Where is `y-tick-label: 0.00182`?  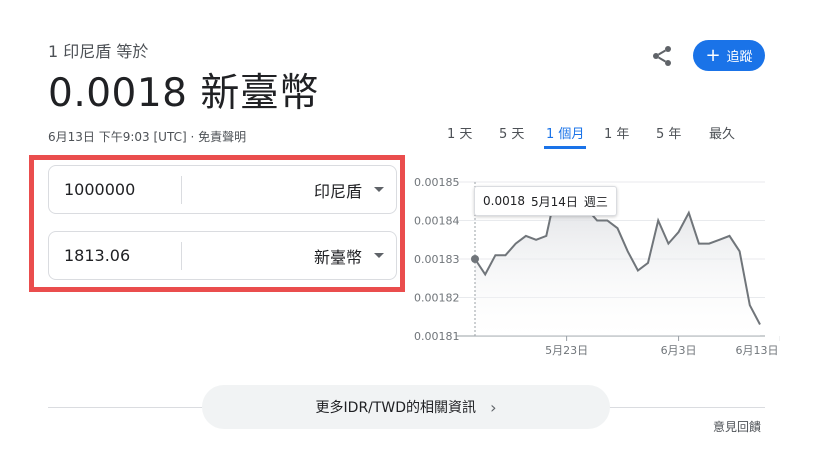
y-tick-label: 0.00182 is located at coordinates (437, 298).